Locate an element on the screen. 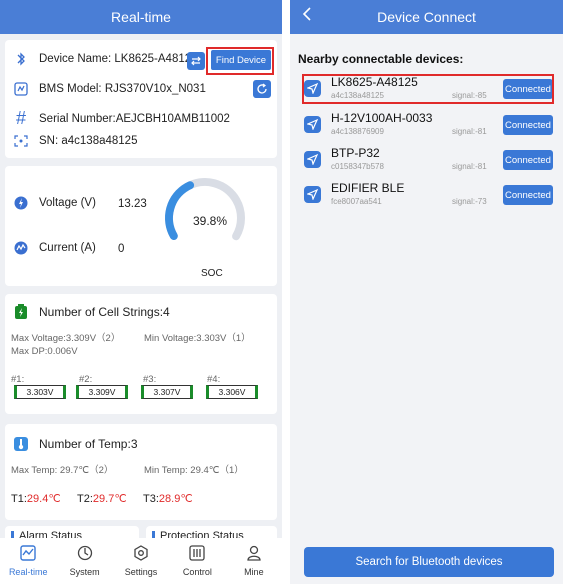  cell-strings-title: Number of Cell Strings:4 is located at coordinates (104, 312).